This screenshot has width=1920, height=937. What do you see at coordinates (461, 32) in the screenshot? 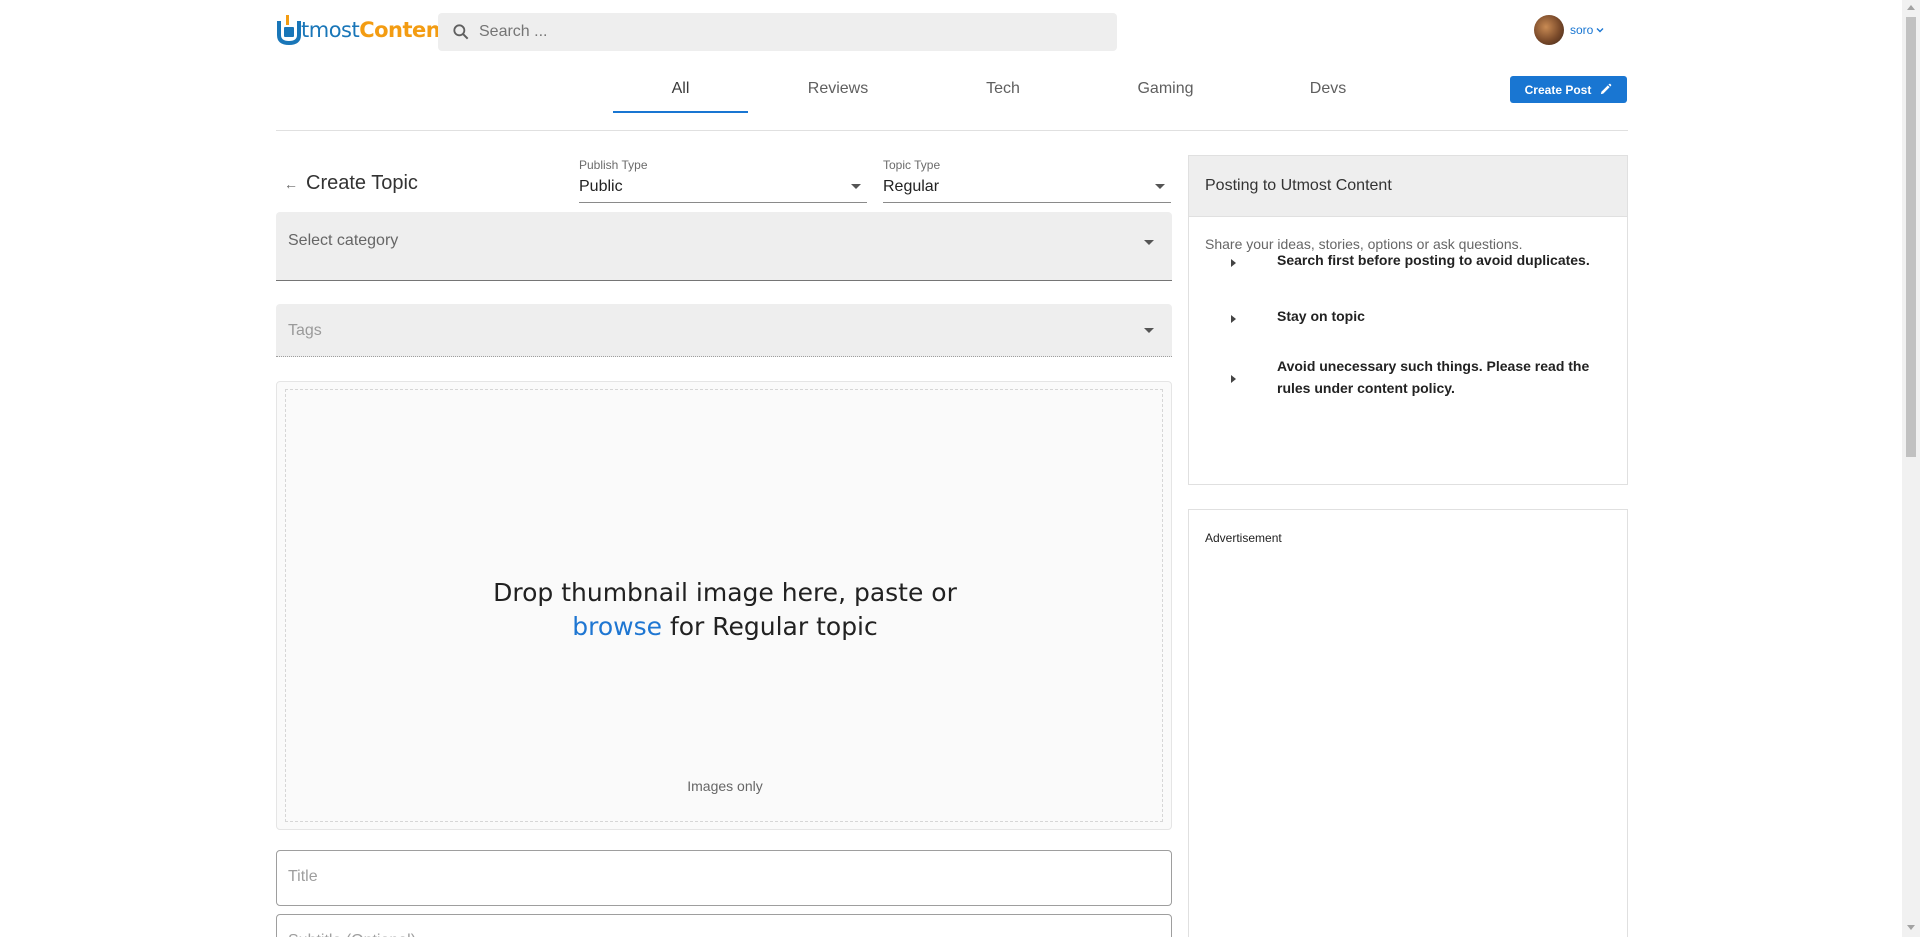
I see `search-icon` at bounding box center [461, 32].